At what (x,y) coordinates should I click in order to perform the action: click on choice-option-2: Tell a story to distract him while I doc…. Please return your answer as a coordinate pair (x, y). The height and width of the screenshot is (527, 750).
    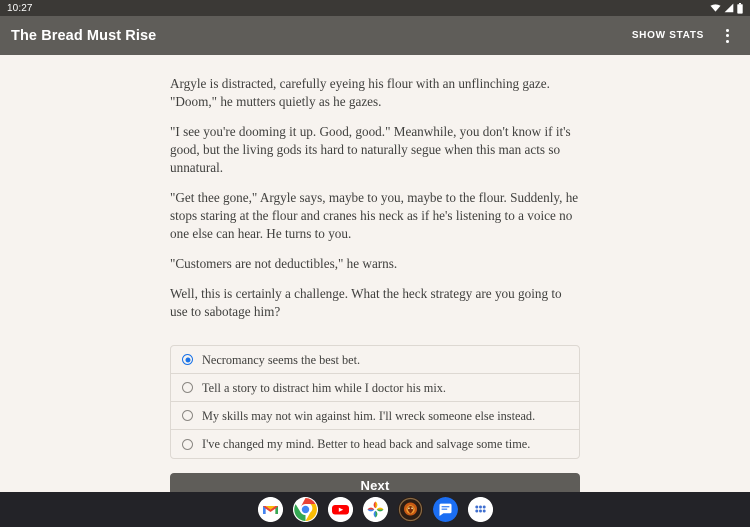
    Looking at the image, I should click on (375, 388).